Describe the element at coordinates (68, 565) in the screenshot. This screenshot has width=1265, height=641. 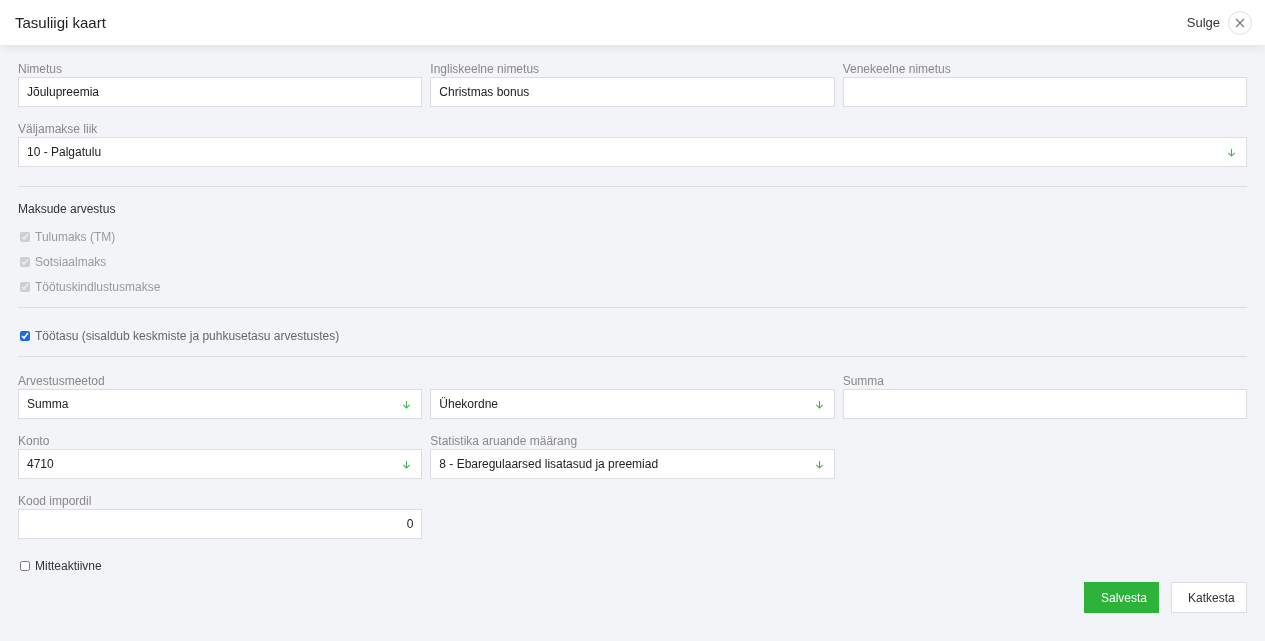
I see `checkbox-label: Mitteaktiivne` at that location.